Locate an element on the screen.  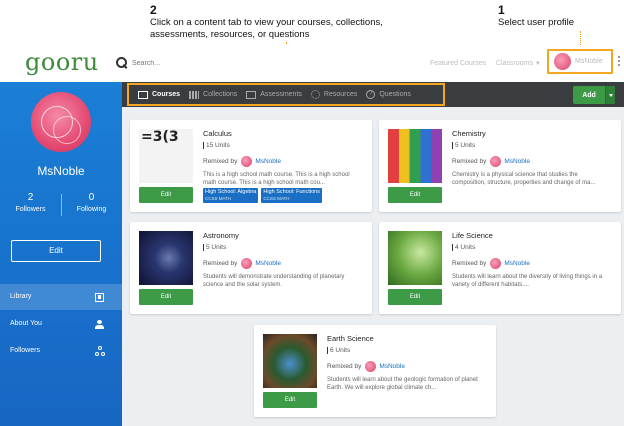
edit-profile-button: Edit is located at coordinates (56, 251).